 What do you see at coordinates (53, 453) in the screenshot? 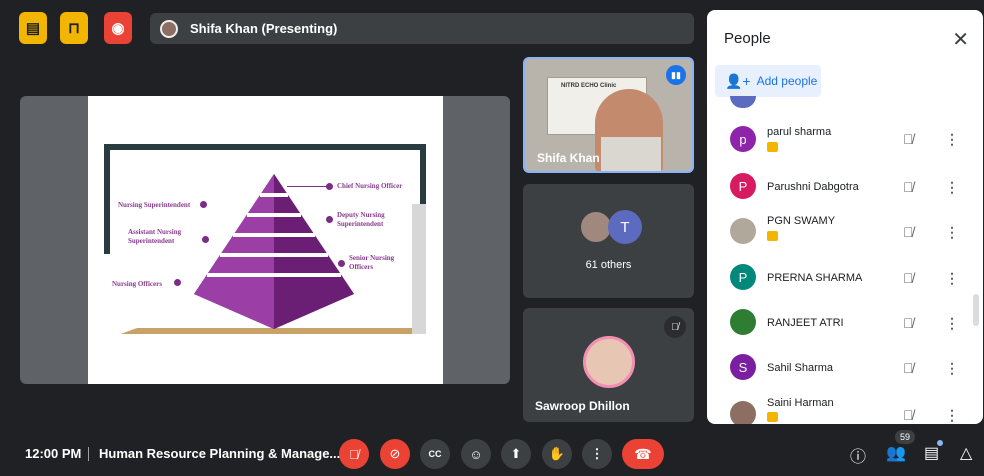
I see `clock: 12:00 PM` at bounding box center [53, 453].